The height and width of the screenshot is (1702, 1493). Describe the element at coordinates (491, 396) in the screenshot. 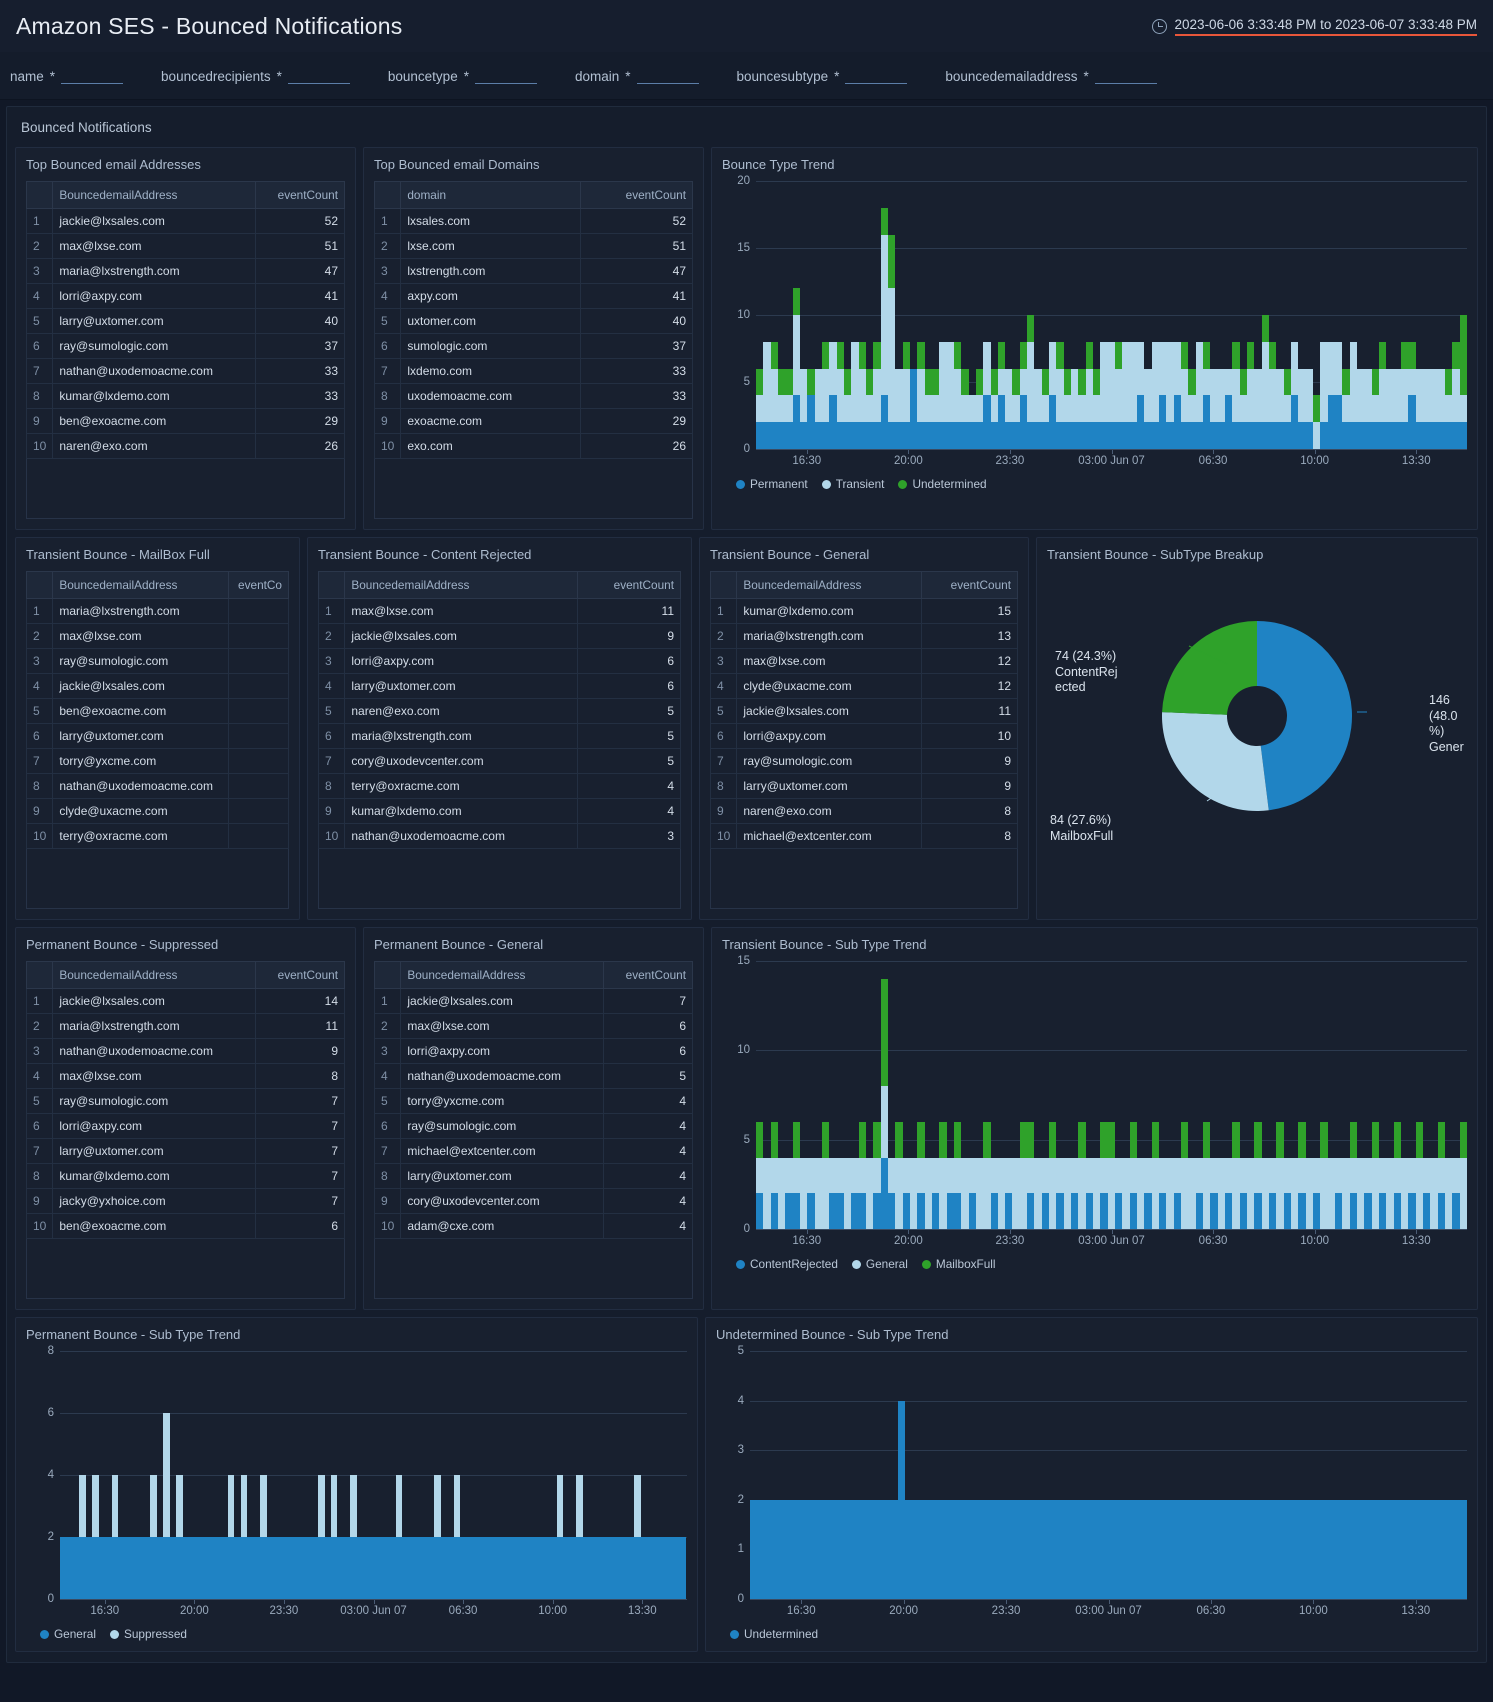

I see `row-email: uxodemoacme.com` at that location.